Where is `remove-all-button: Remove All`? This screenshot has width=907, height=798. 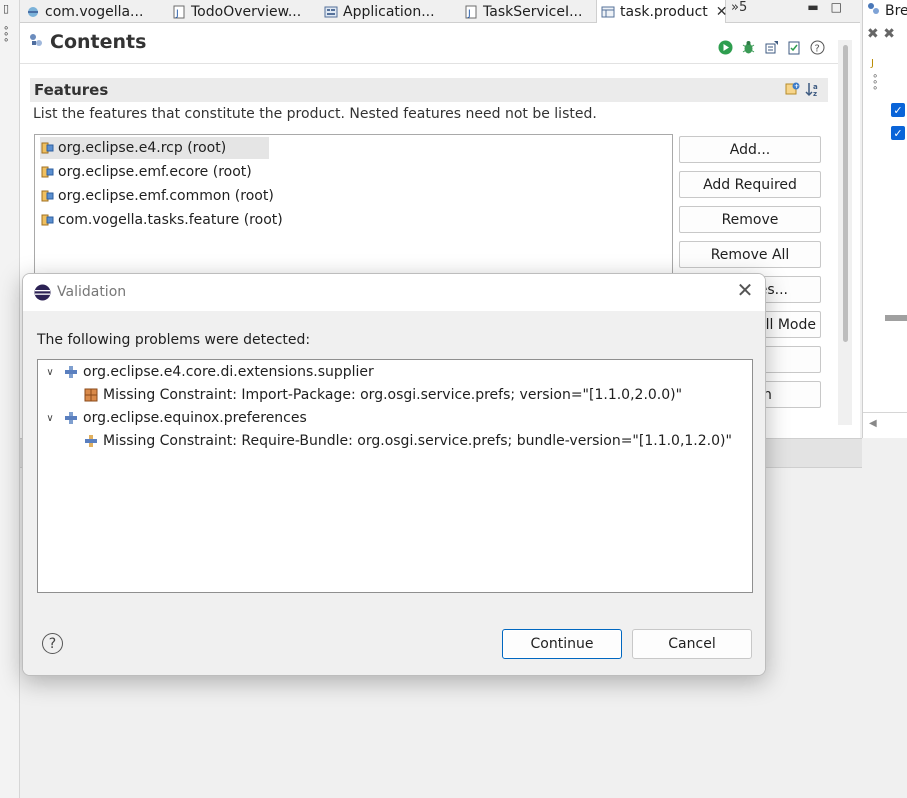 remove-all-button: Remove All is located at coordinates (750, 254).